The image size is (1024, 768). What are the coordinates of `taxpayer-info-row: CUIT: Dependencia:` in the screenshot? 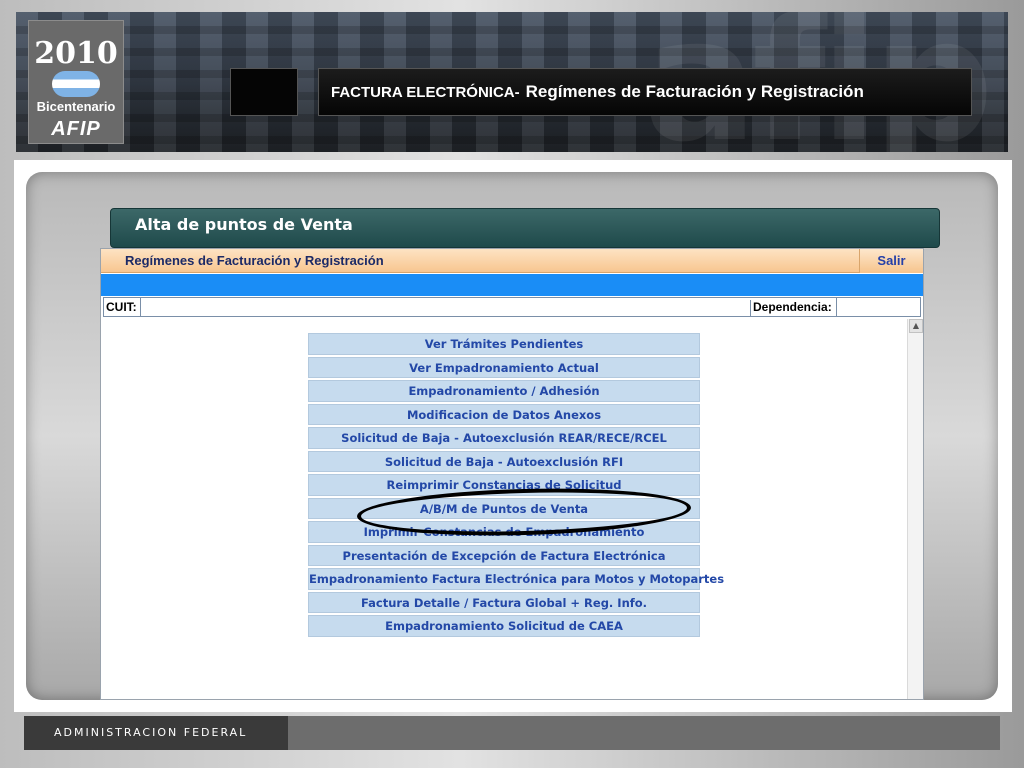 It's located at (512, 307).